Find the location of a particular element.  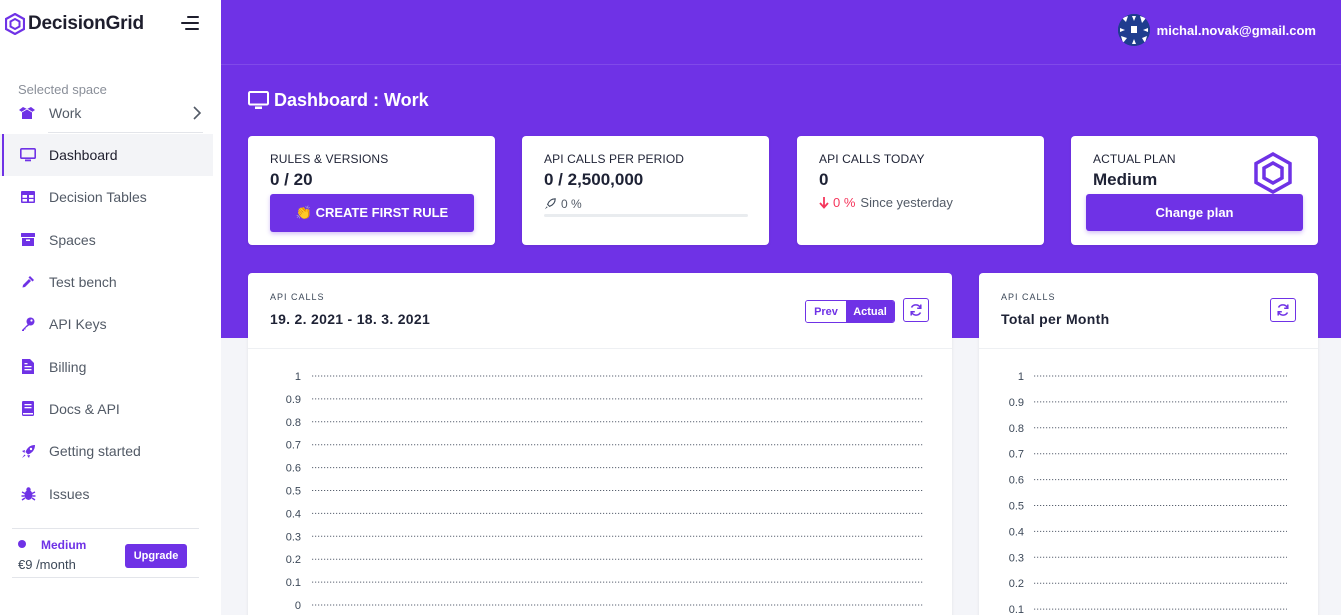

api-period-value: 0 / 2,500,000 is located at coordinates (594, 179).